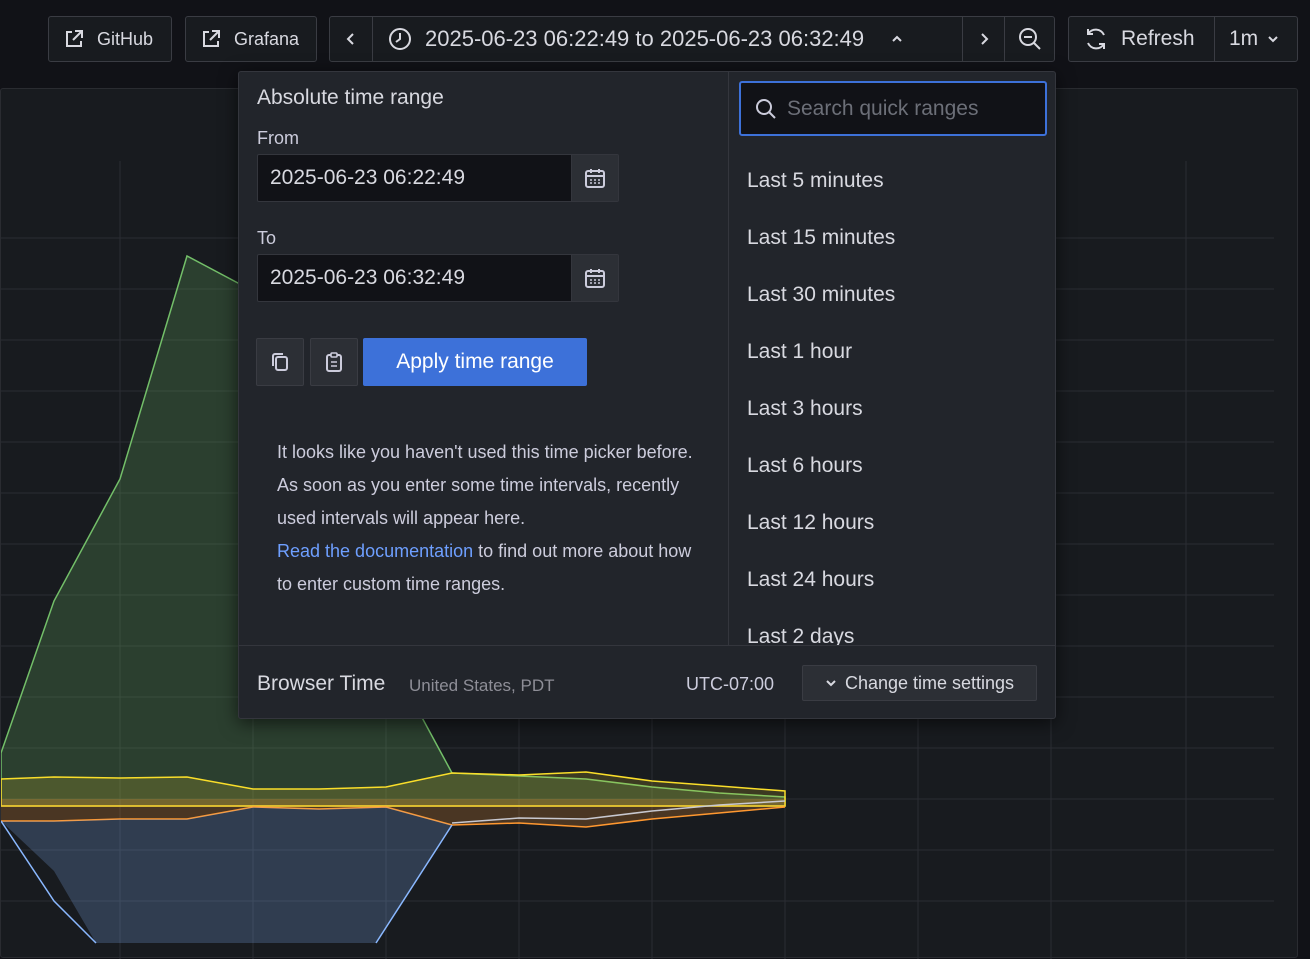 The width and height of the screenshot is (1310, 959). Describe the element at coordinates (1096, 39) in the screenshot. I see `sync-icon` at that location.